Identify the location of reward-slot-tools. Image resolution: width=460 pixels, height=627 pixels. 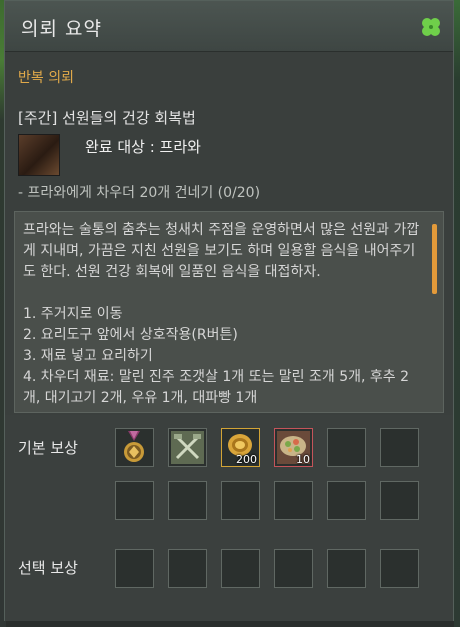
(187, 447).